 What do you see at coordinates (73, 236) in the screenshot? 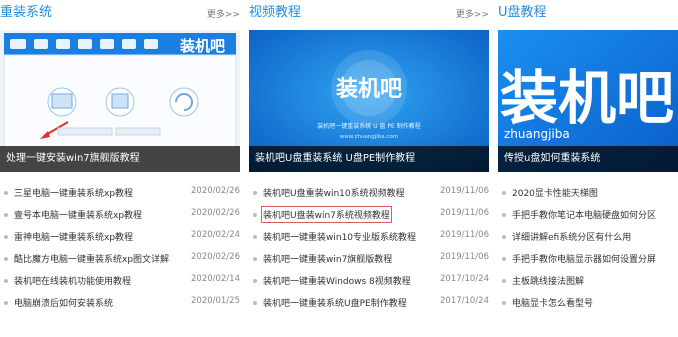
I see `list-item-link: 雷神电脑一键重装系统xp教程` at bounding box center [73, 236].